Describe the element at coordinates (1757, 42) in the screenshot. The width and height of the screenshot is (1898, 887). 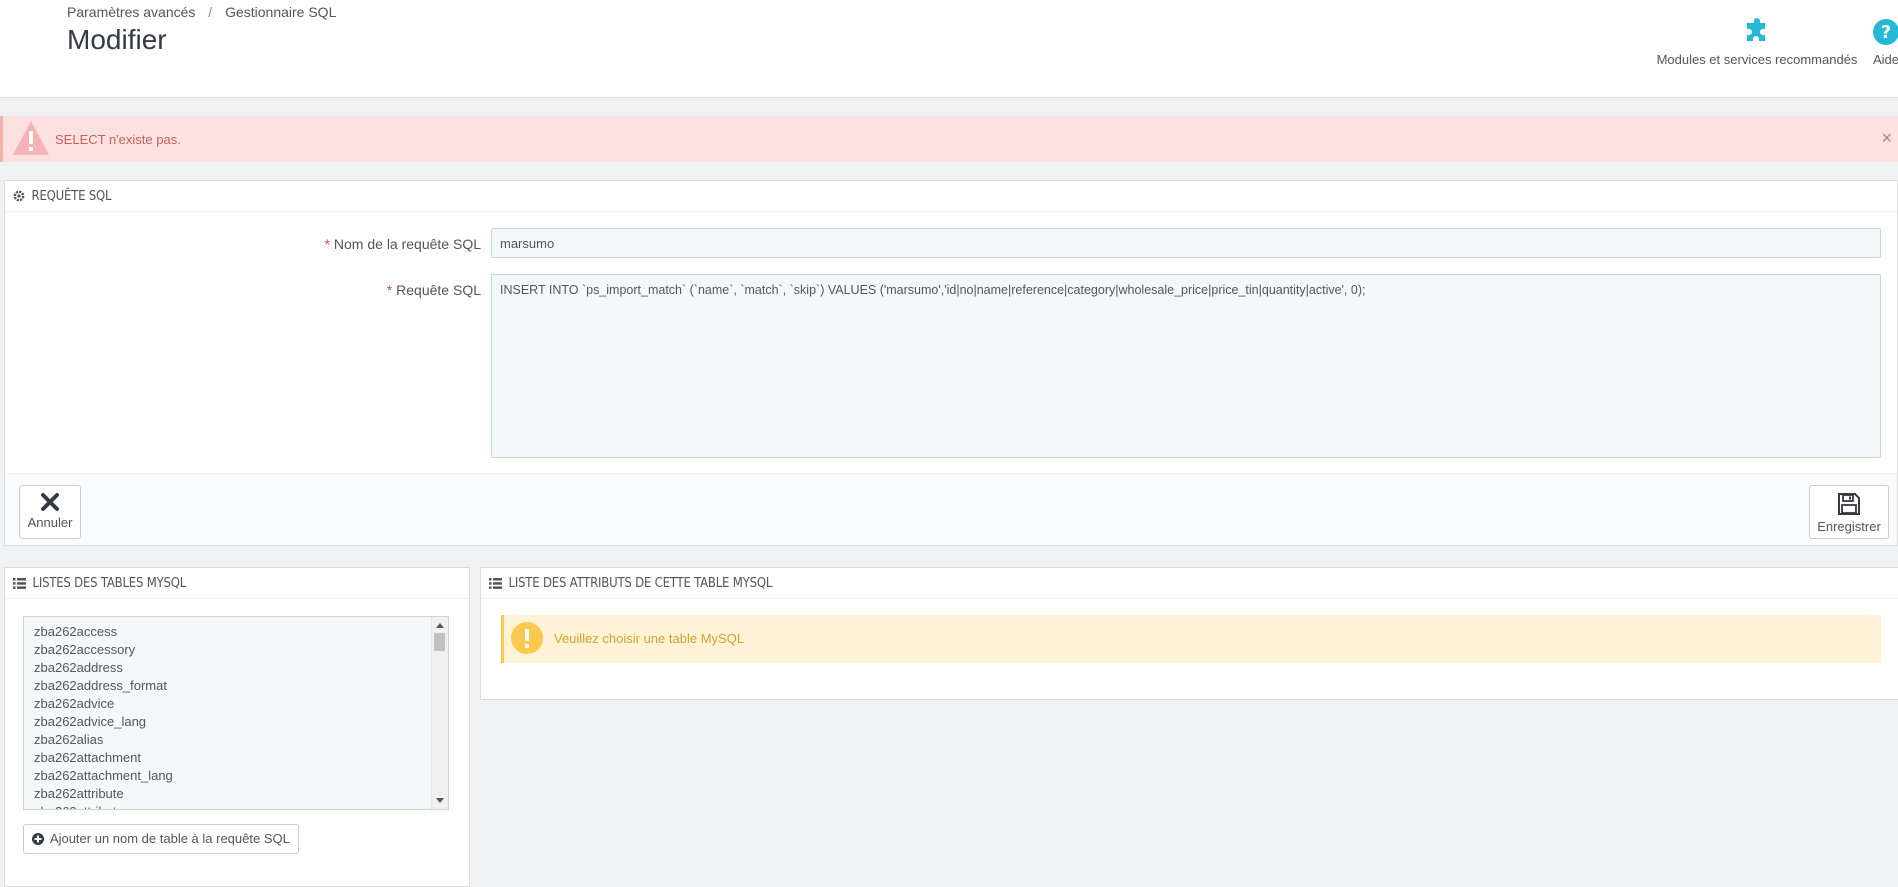
I see `recommended-modules-button: Modules et services recommandés` at that location.